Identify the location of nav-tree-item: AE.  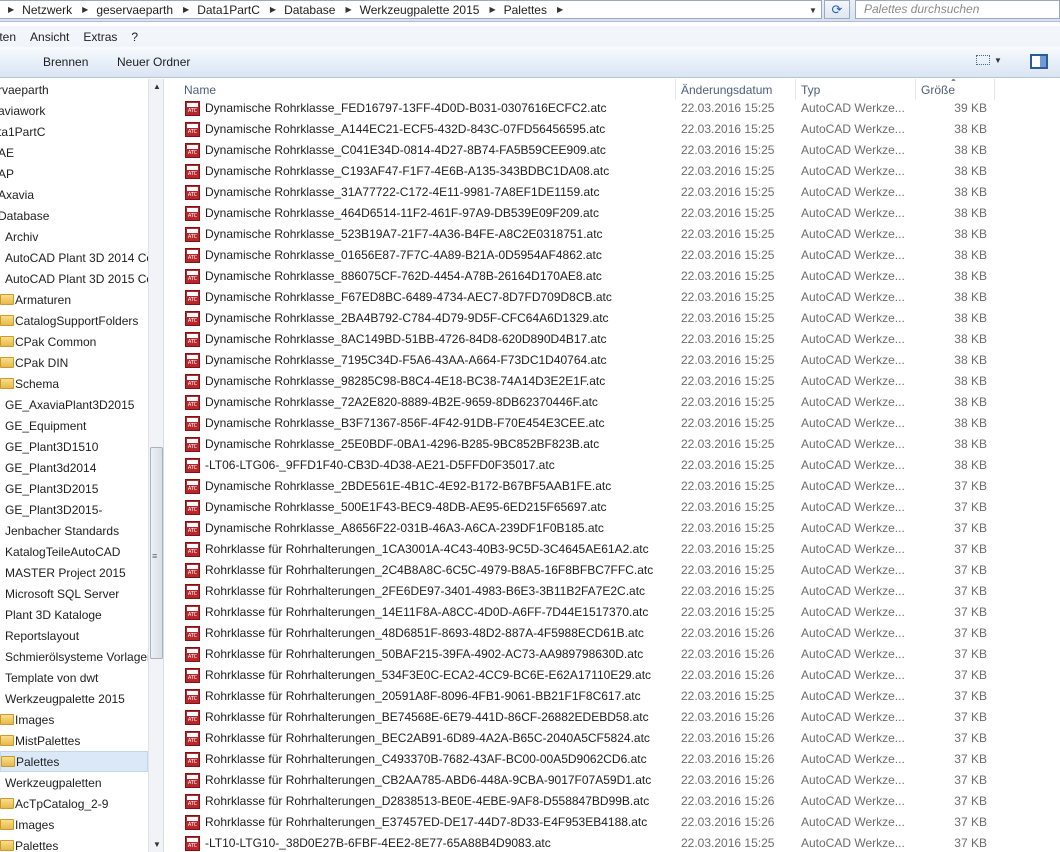
(74, 152).